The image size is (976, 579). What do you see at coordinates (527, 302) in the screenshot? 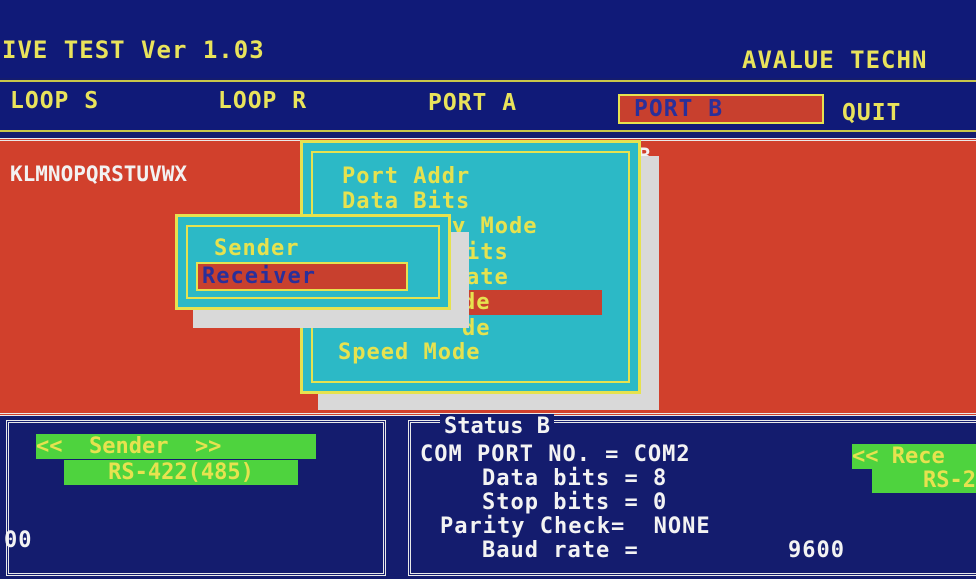
I see `menu-item-mode-selected: de` at bounding box center [527, 302].